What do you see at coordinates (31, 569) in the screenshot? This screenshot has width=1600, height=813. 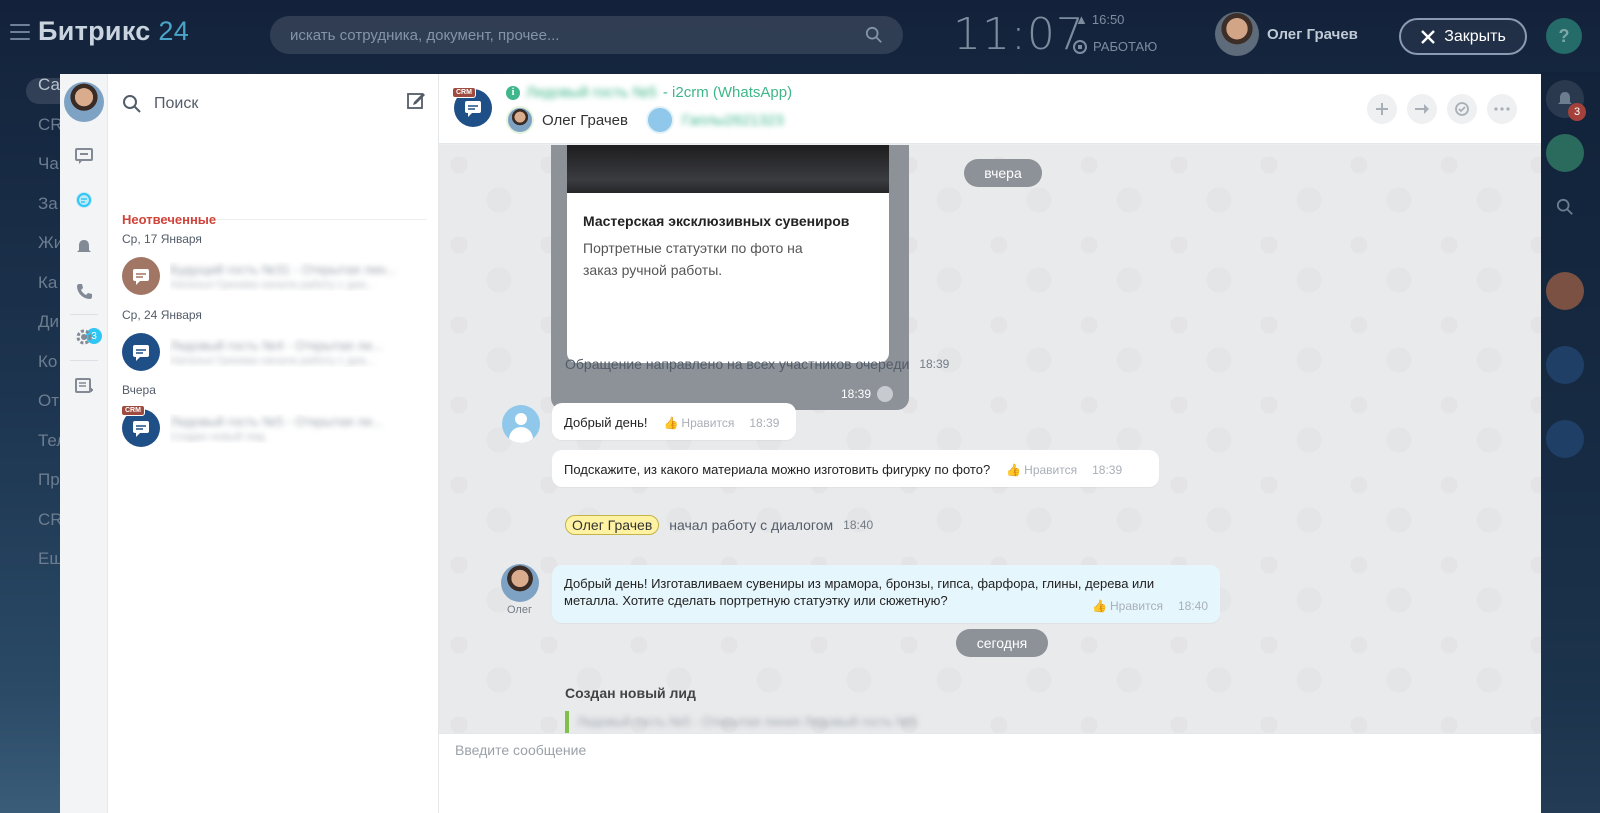 I see `left-menu-item: Ещ` at bounding box center [31, 569].